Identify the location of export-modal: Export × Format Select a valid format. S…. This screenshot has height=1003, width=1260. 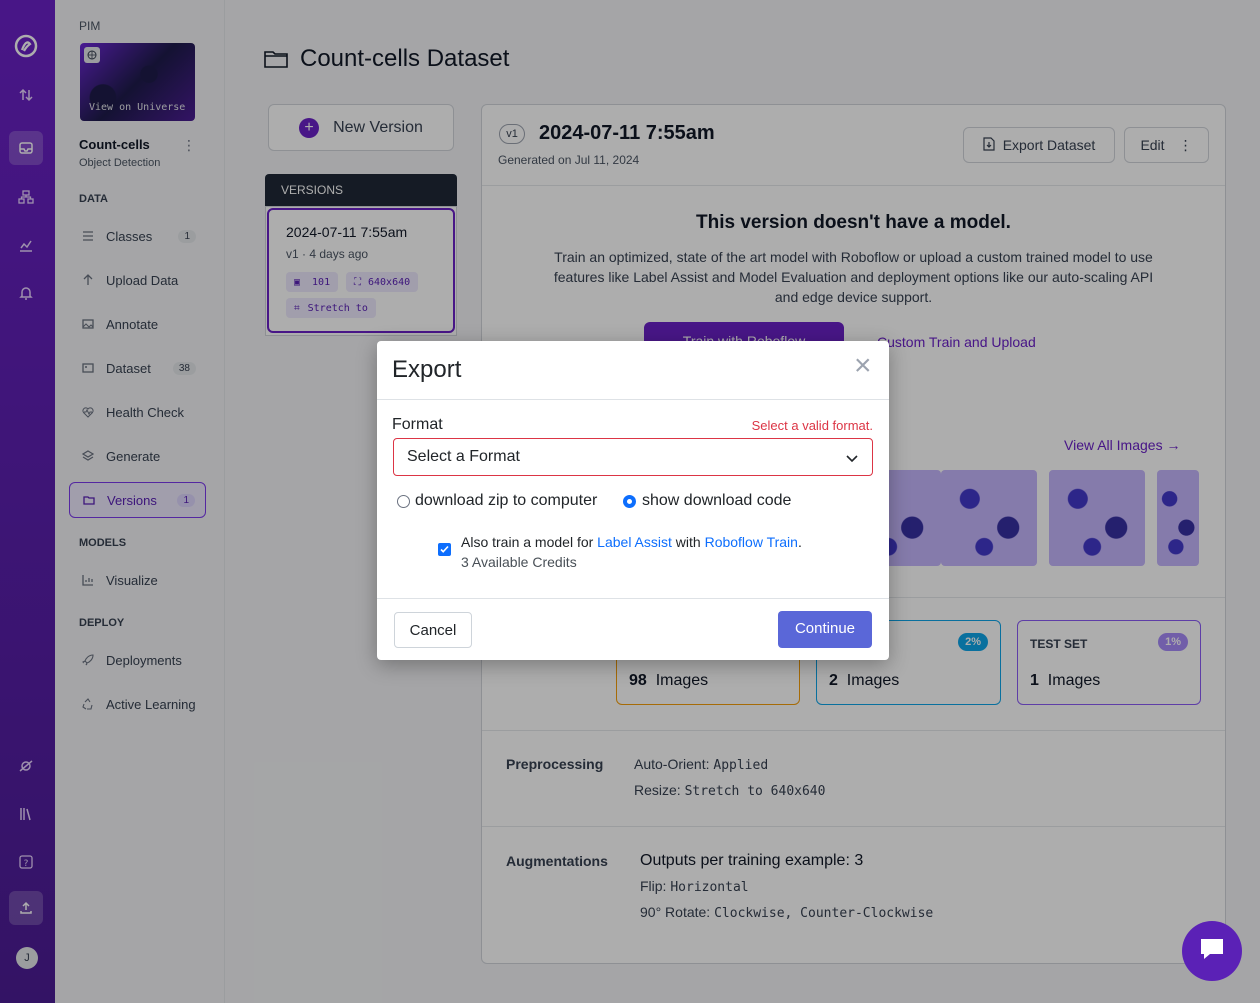
(633, 500).